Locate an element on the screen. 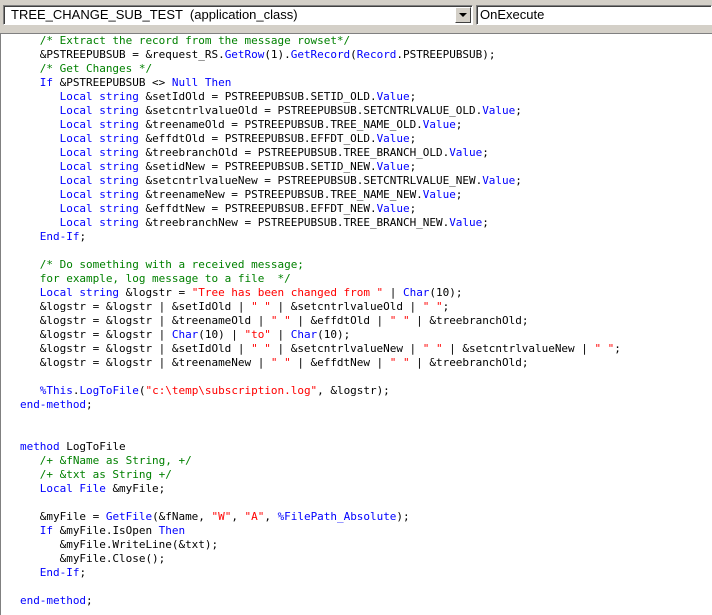  code-text: &effdtOld = PSTREEPUBSUB.EFFDT_OLD. is located at coordinates (257, 138).